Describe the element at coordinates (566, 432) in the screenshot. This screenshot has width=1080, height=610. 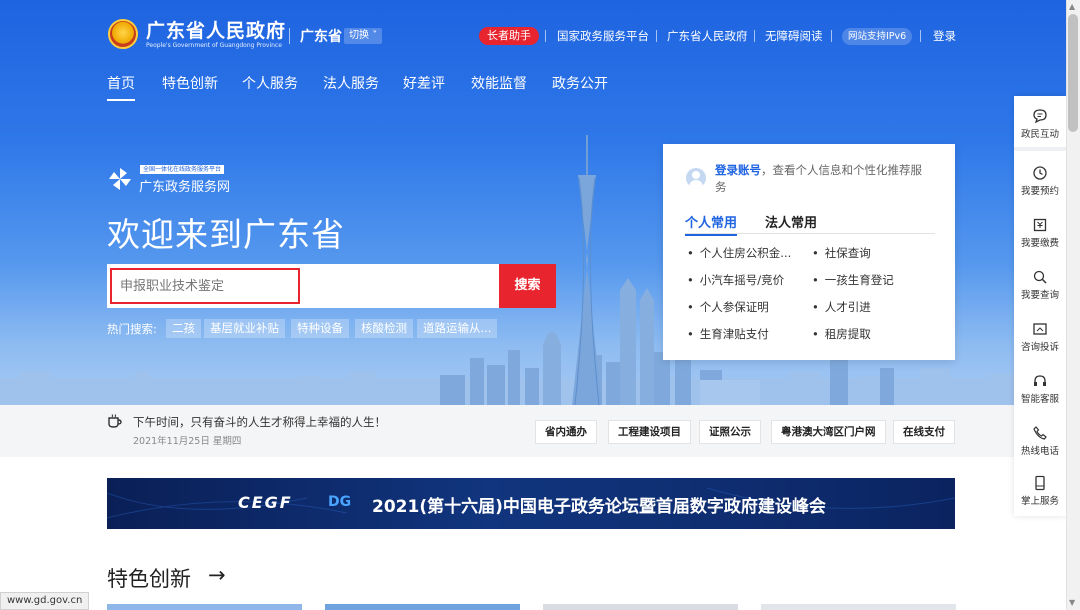
I see `quick-link-province-service: 省内通办` at that location.